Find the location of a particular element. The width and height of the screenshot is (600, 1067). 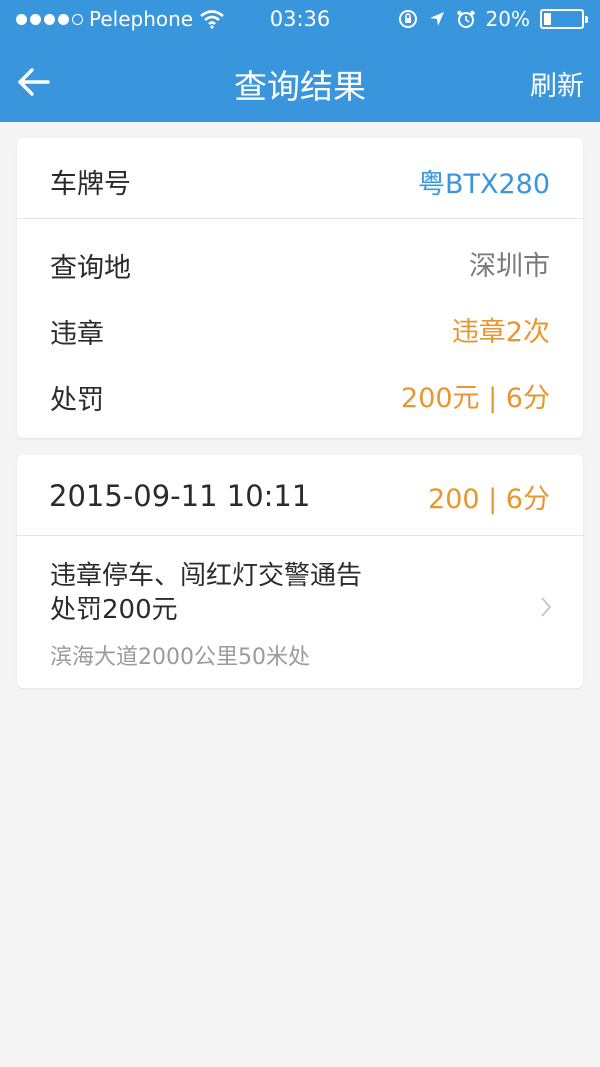

plate-value: 粤BTX280 is located at coordinates (483, 184).